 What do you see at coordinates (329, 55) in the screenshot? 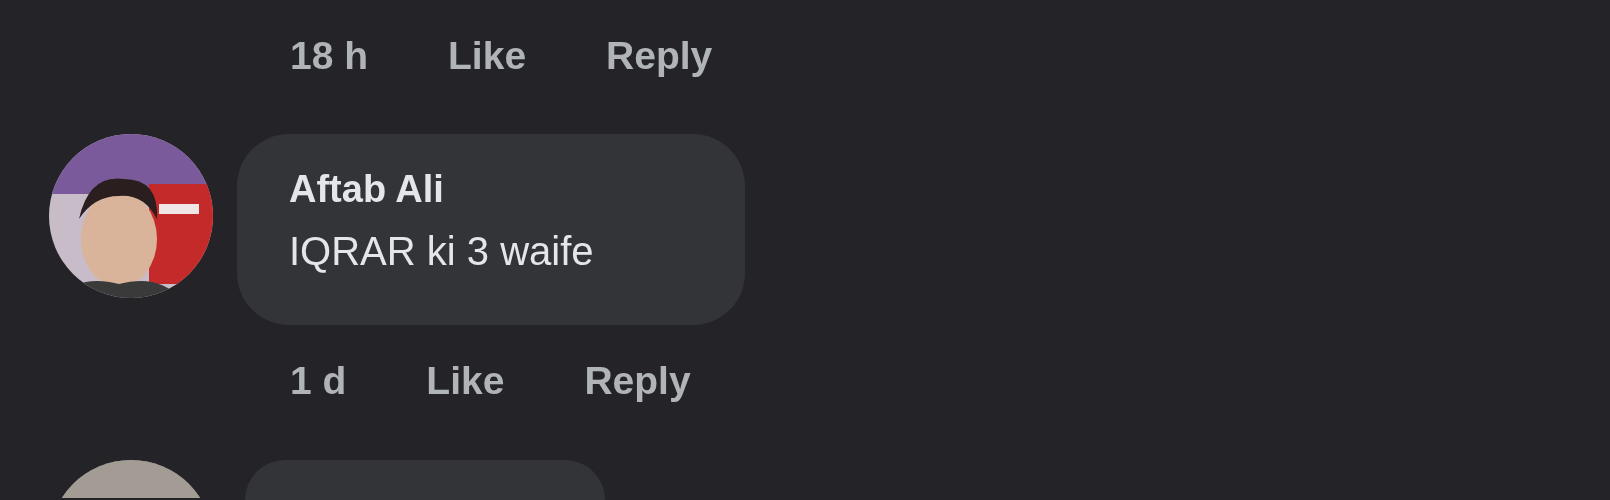
I see `comment-time: 18 h` at bounding box center [329, 55].